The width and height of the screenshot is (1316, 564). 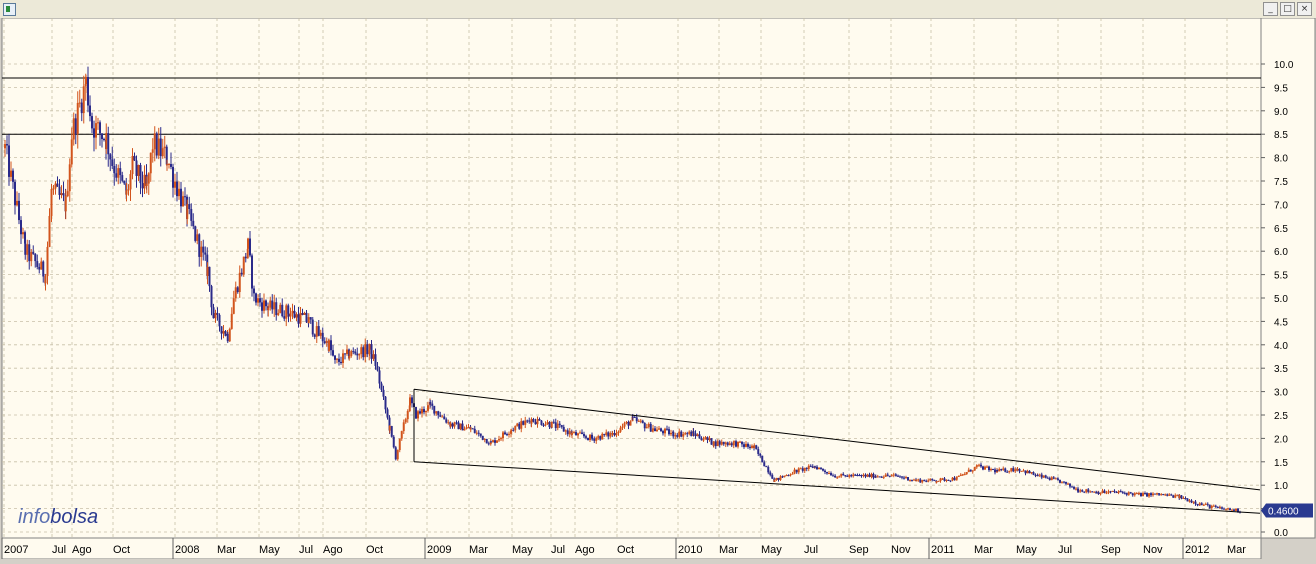 I want to click on logo-watermark: infobolsa, so click(x=58, y=517).